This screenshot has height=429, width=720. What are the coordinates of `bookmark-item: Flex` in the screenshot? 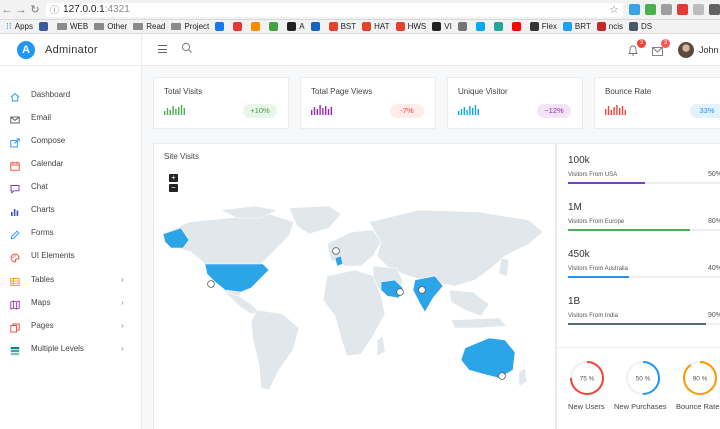 It's located at (543, 26).